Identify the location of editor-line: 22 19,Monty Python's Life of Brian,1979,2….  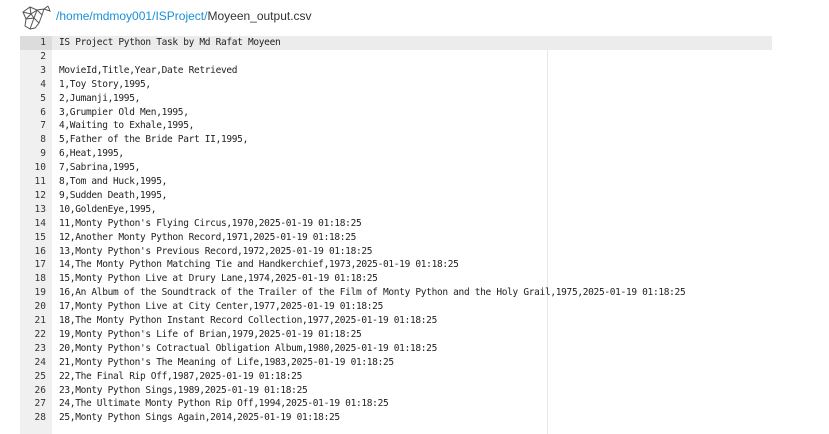
(396, 335).